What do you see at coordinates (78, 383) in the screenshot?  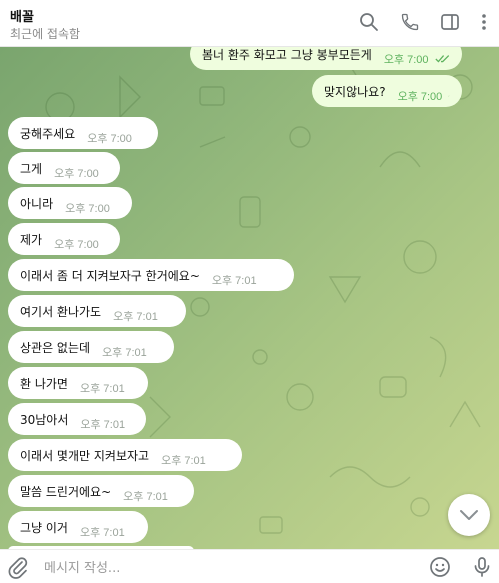 I see `message-bubble-incoming: 환 나가면 오후 7:01` at bounding box center [78, 383].